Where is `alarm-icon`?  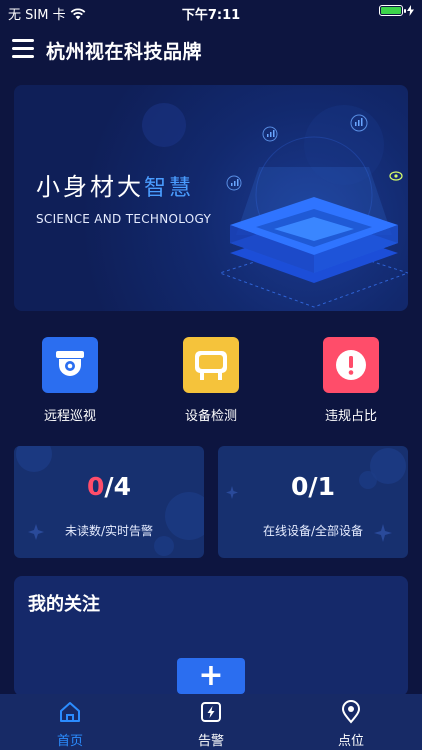
alarm-icon is located at coordinates (211, 712).